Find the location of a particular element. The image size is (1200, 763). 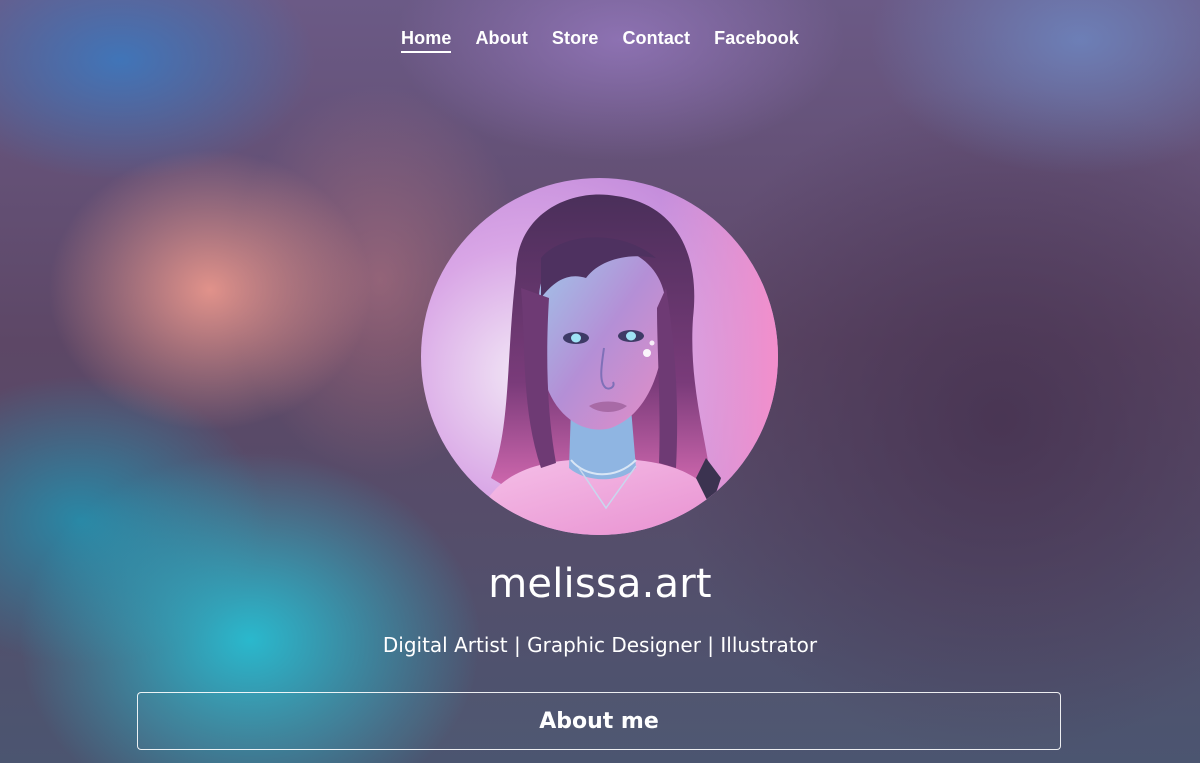

profile-photo-icon is located at coordinates (599, 356).